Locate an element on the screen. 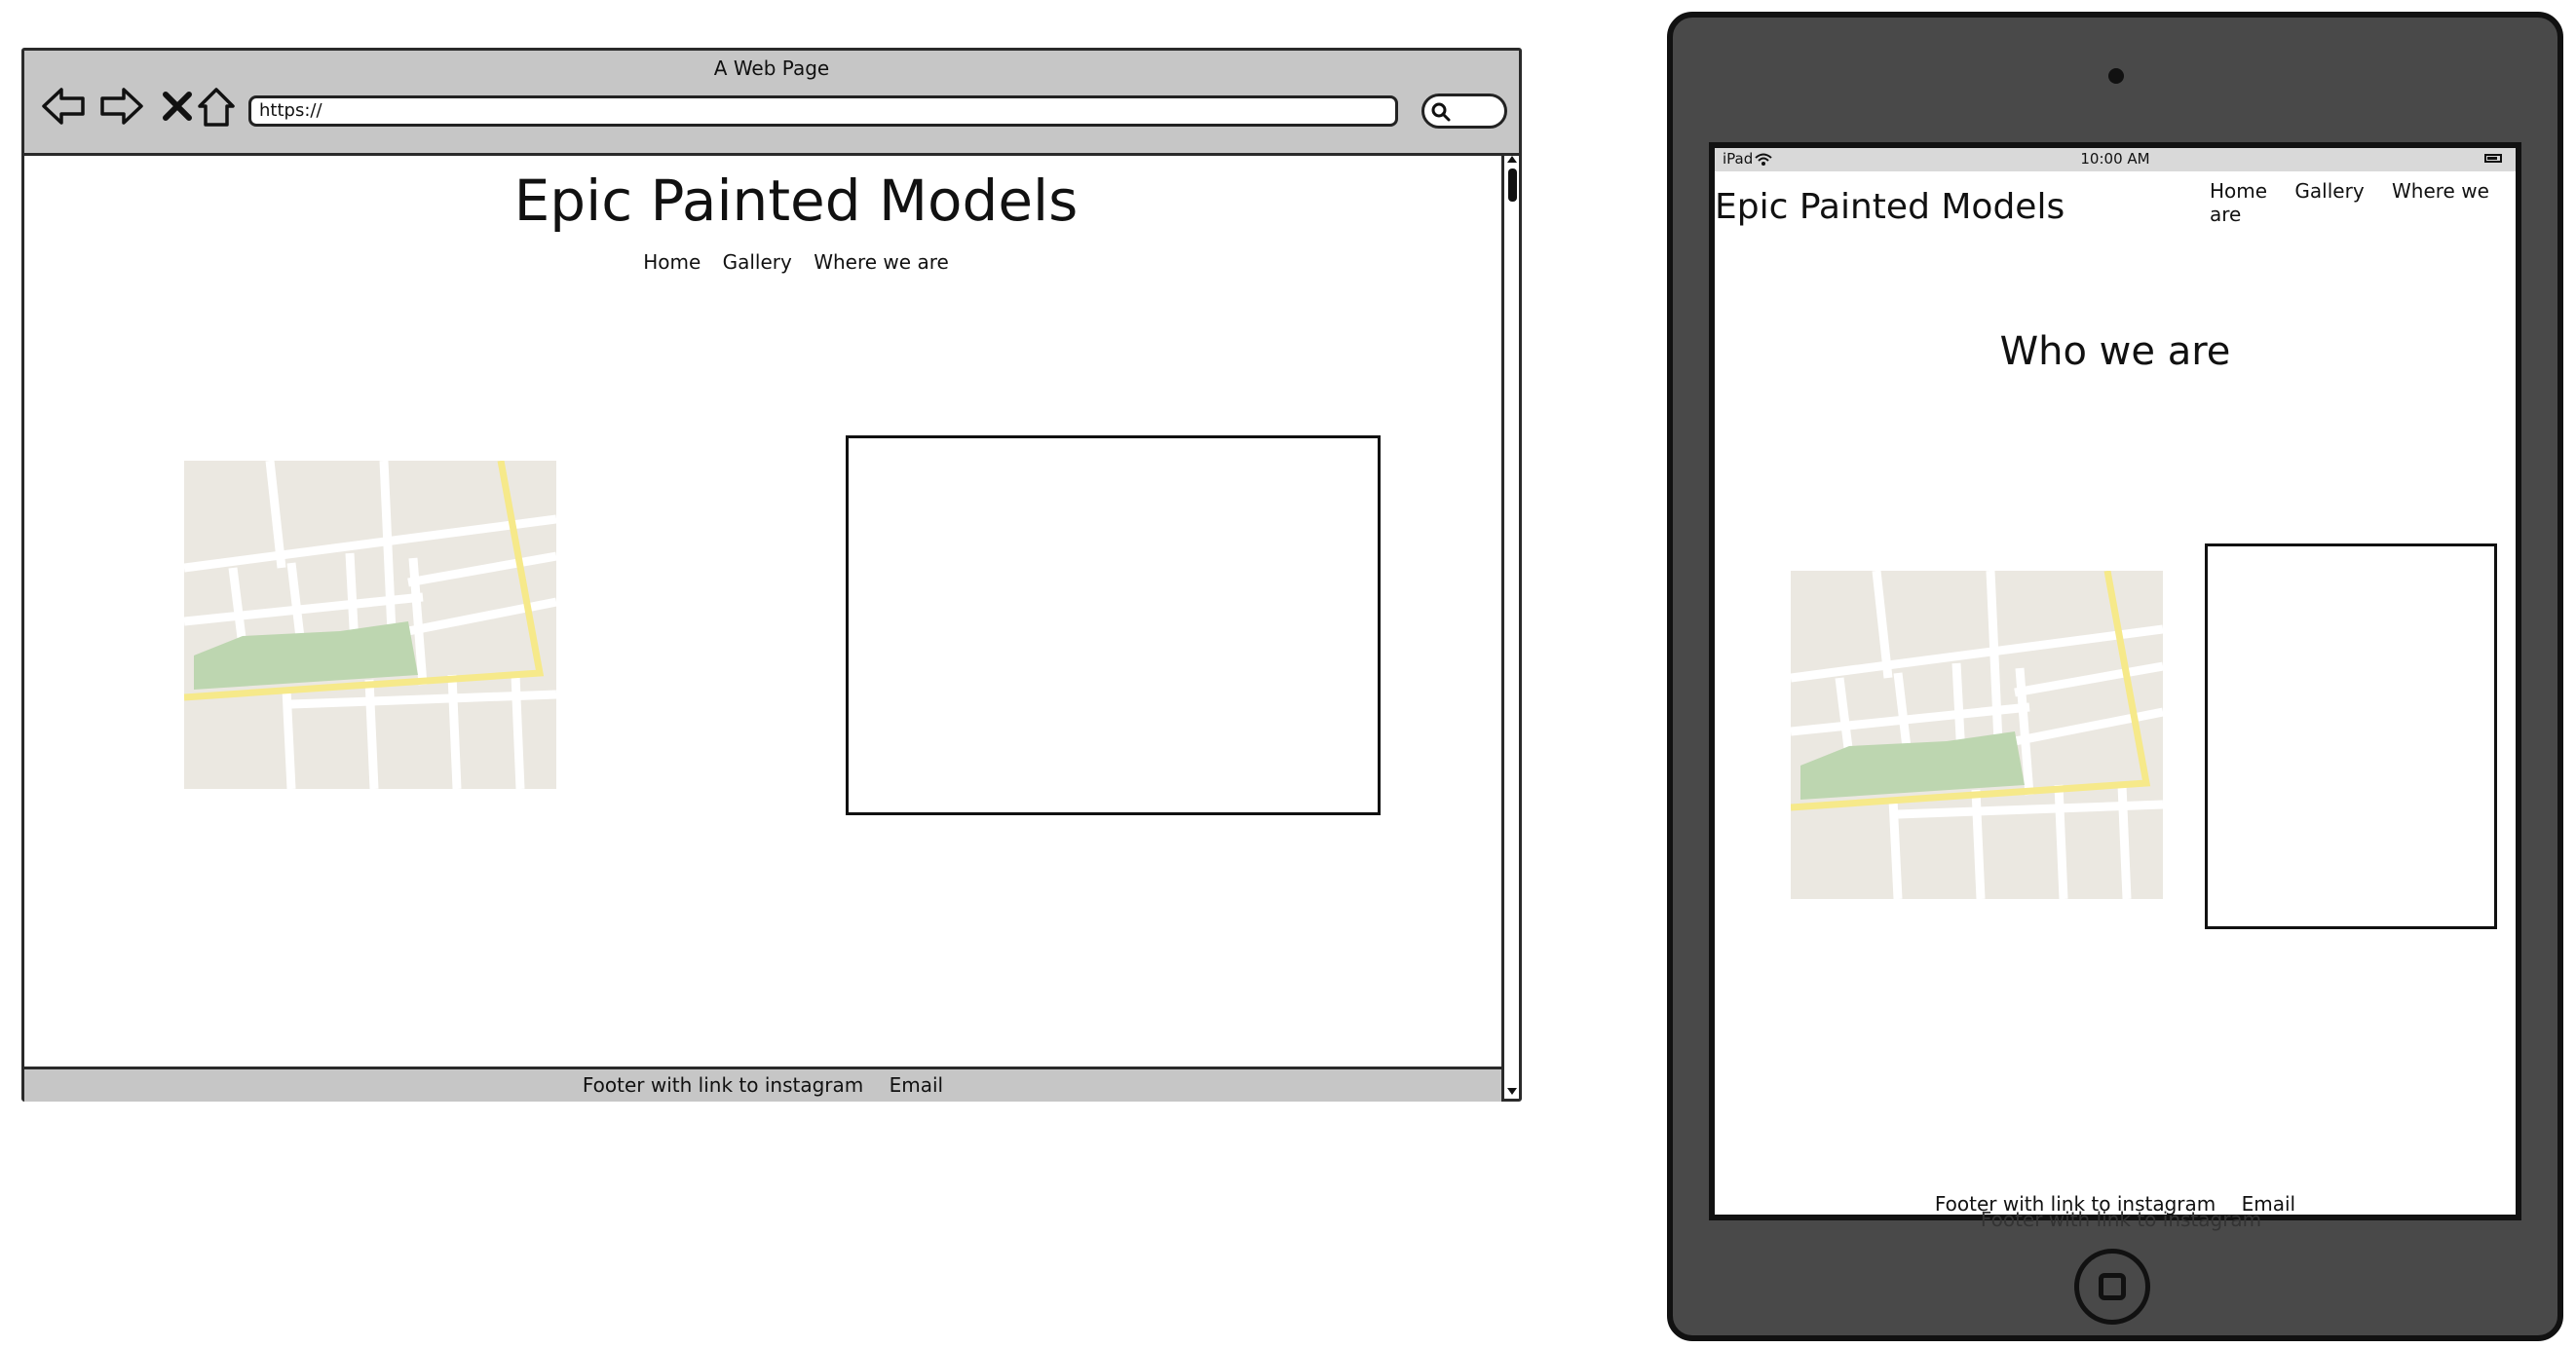 This screenshot has height=1348, width=2576. footer-overflow-text: Footer with link to instagram is located at coordinates (2121, 1219).